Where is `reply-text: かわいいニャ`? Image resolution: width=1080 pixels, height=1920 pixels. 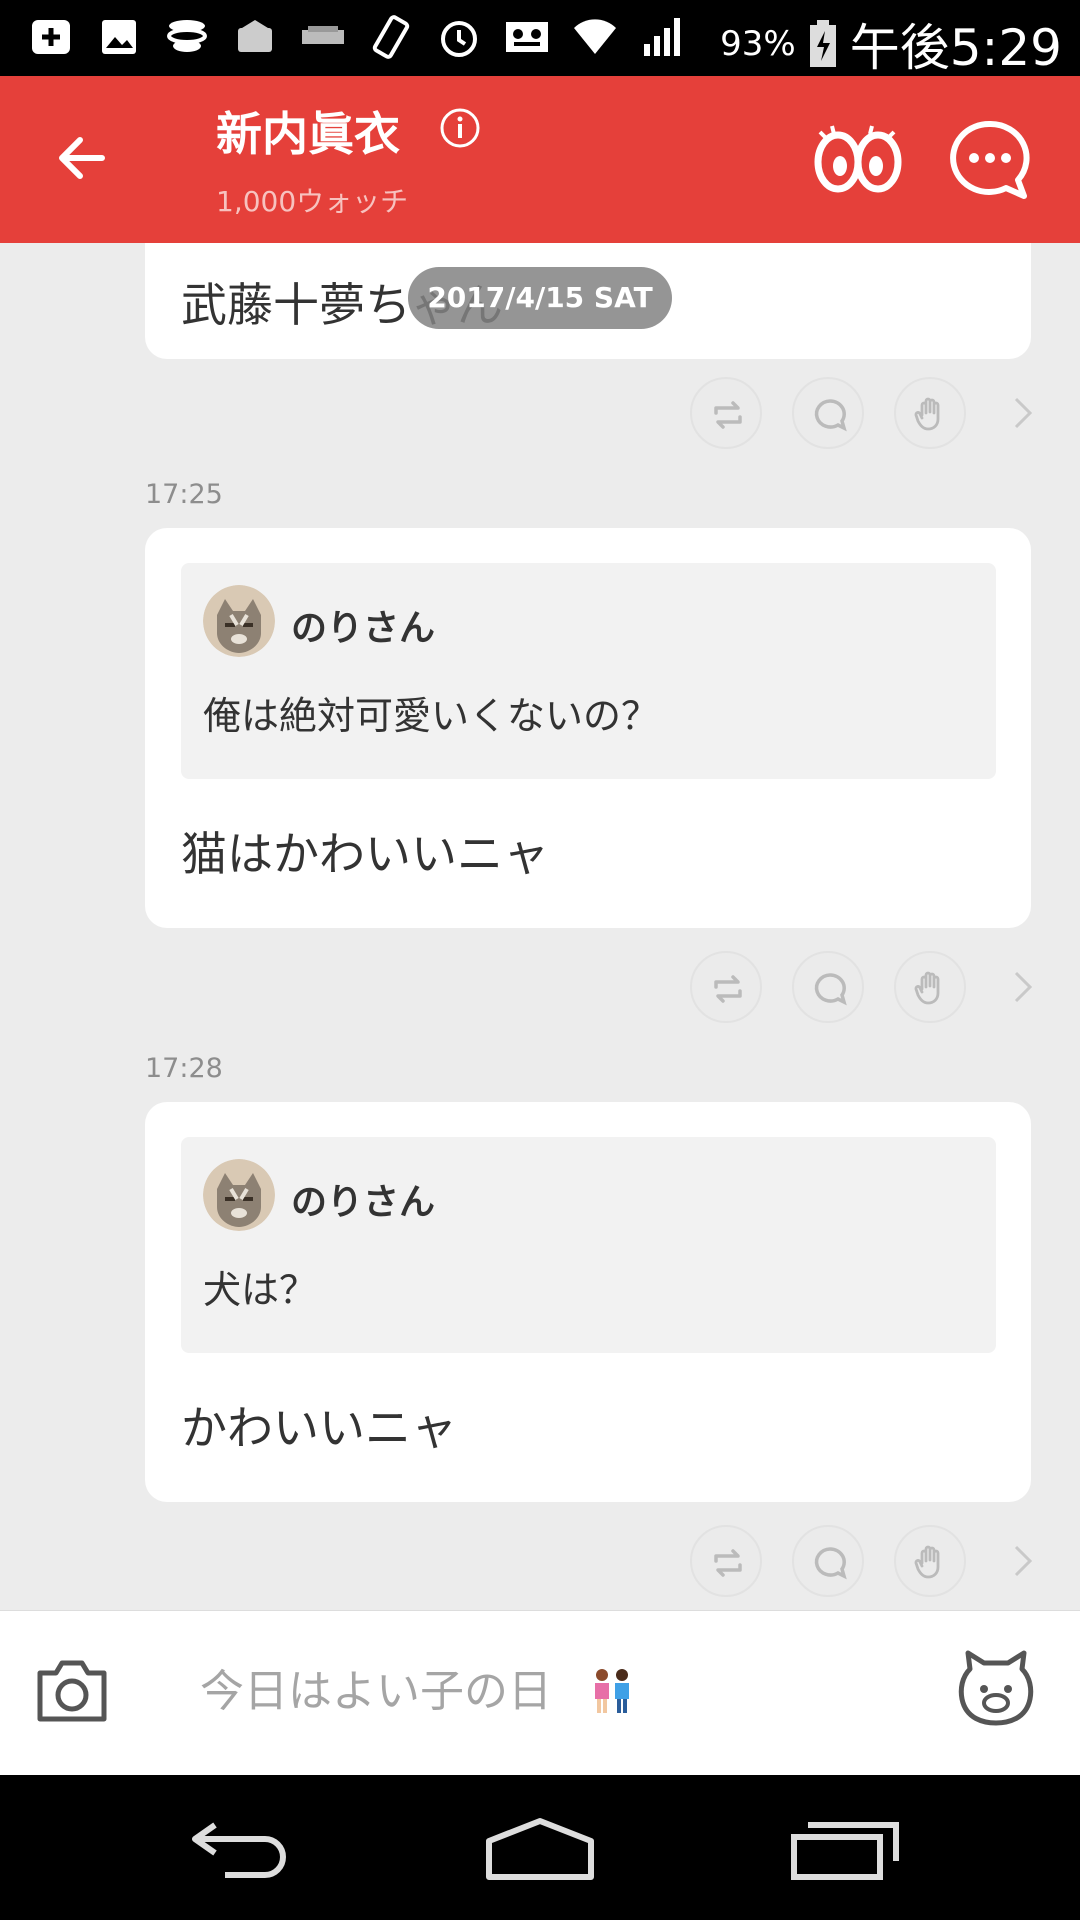 reply-text: かわいいニャ is located at coordinates (319, 1428).